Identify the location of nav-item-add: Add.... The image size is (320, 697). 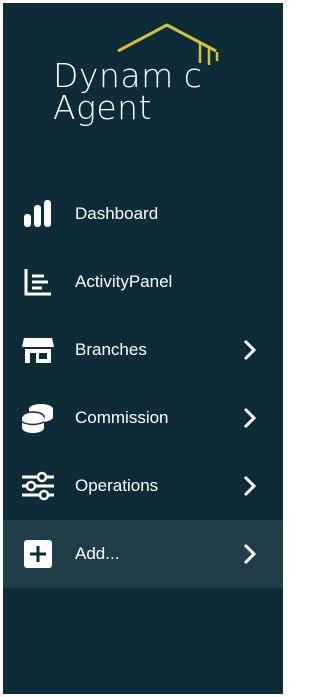
(143, 554).